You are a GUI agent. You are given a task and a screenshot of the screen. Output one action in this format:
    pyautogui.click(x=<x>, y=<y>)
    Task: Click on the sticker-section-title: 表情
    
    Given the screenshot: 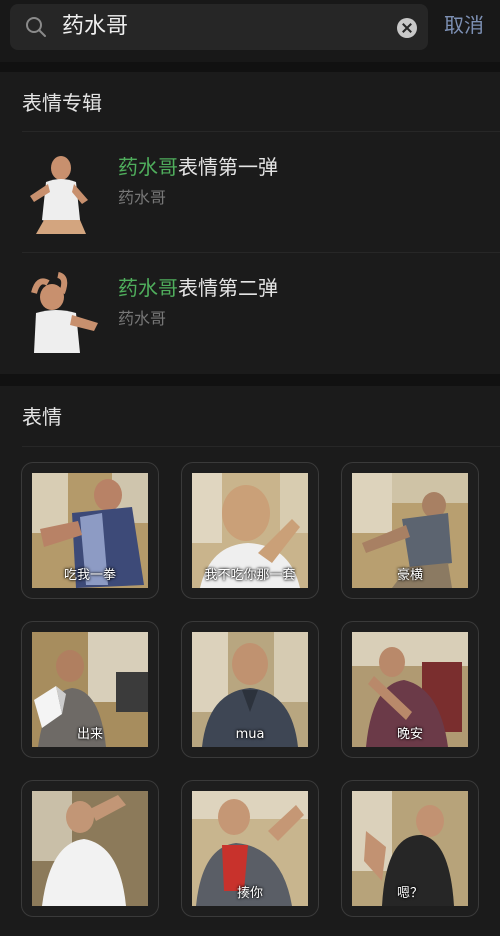 What is the action you would take?
    pyautogui.click(x=42, y=417)
    